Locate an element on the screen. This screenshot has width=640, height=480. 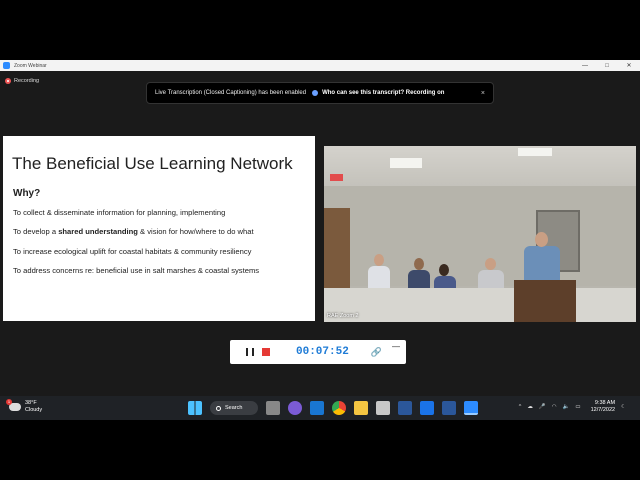
pause-recording-button is located at coordinates (250, 352).